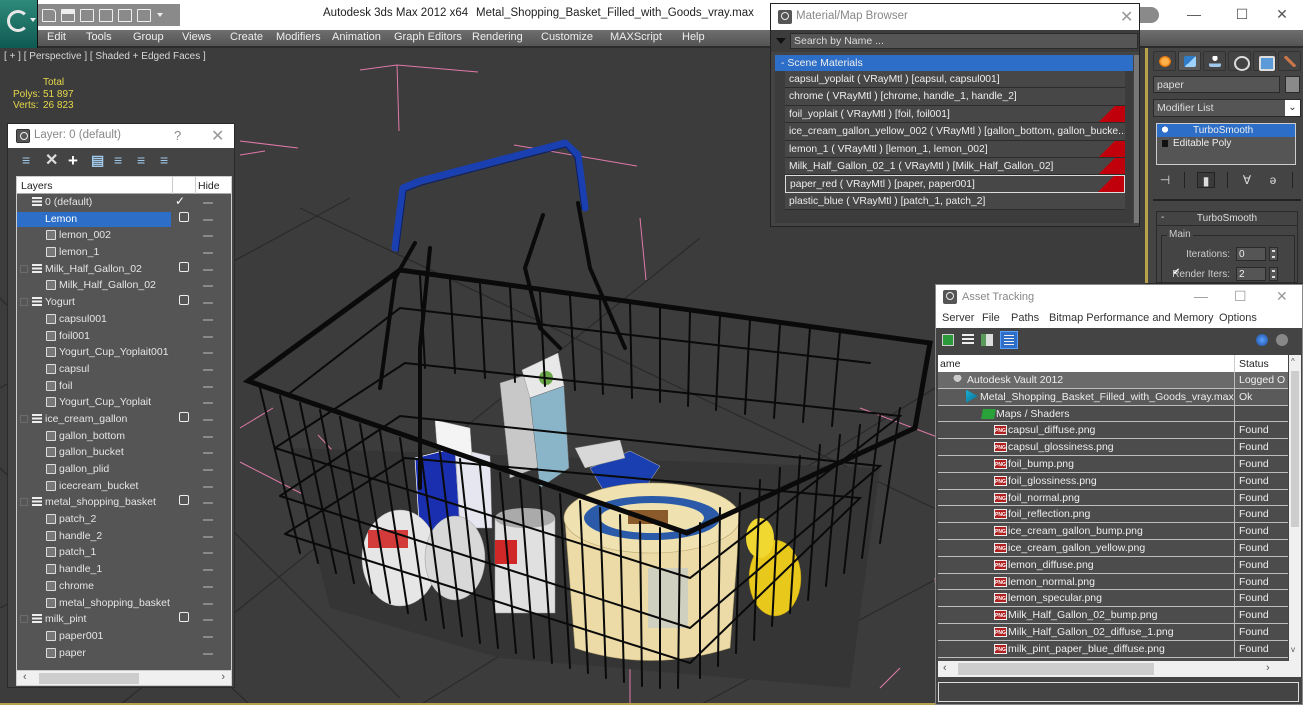  Describe the element at coordinates (124, 352) in the screenshot. I see `object-row: Yogurt_Cup_Yoplait001` at that location.